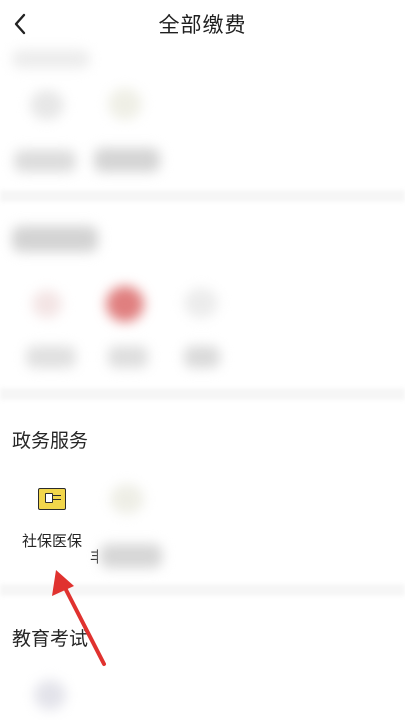 Image resolution: width=405 pixels, height=720 pixels. Describe the element at coordinates (79, 618) in the screenshot. I see `red-arrow-pointer` at that location.